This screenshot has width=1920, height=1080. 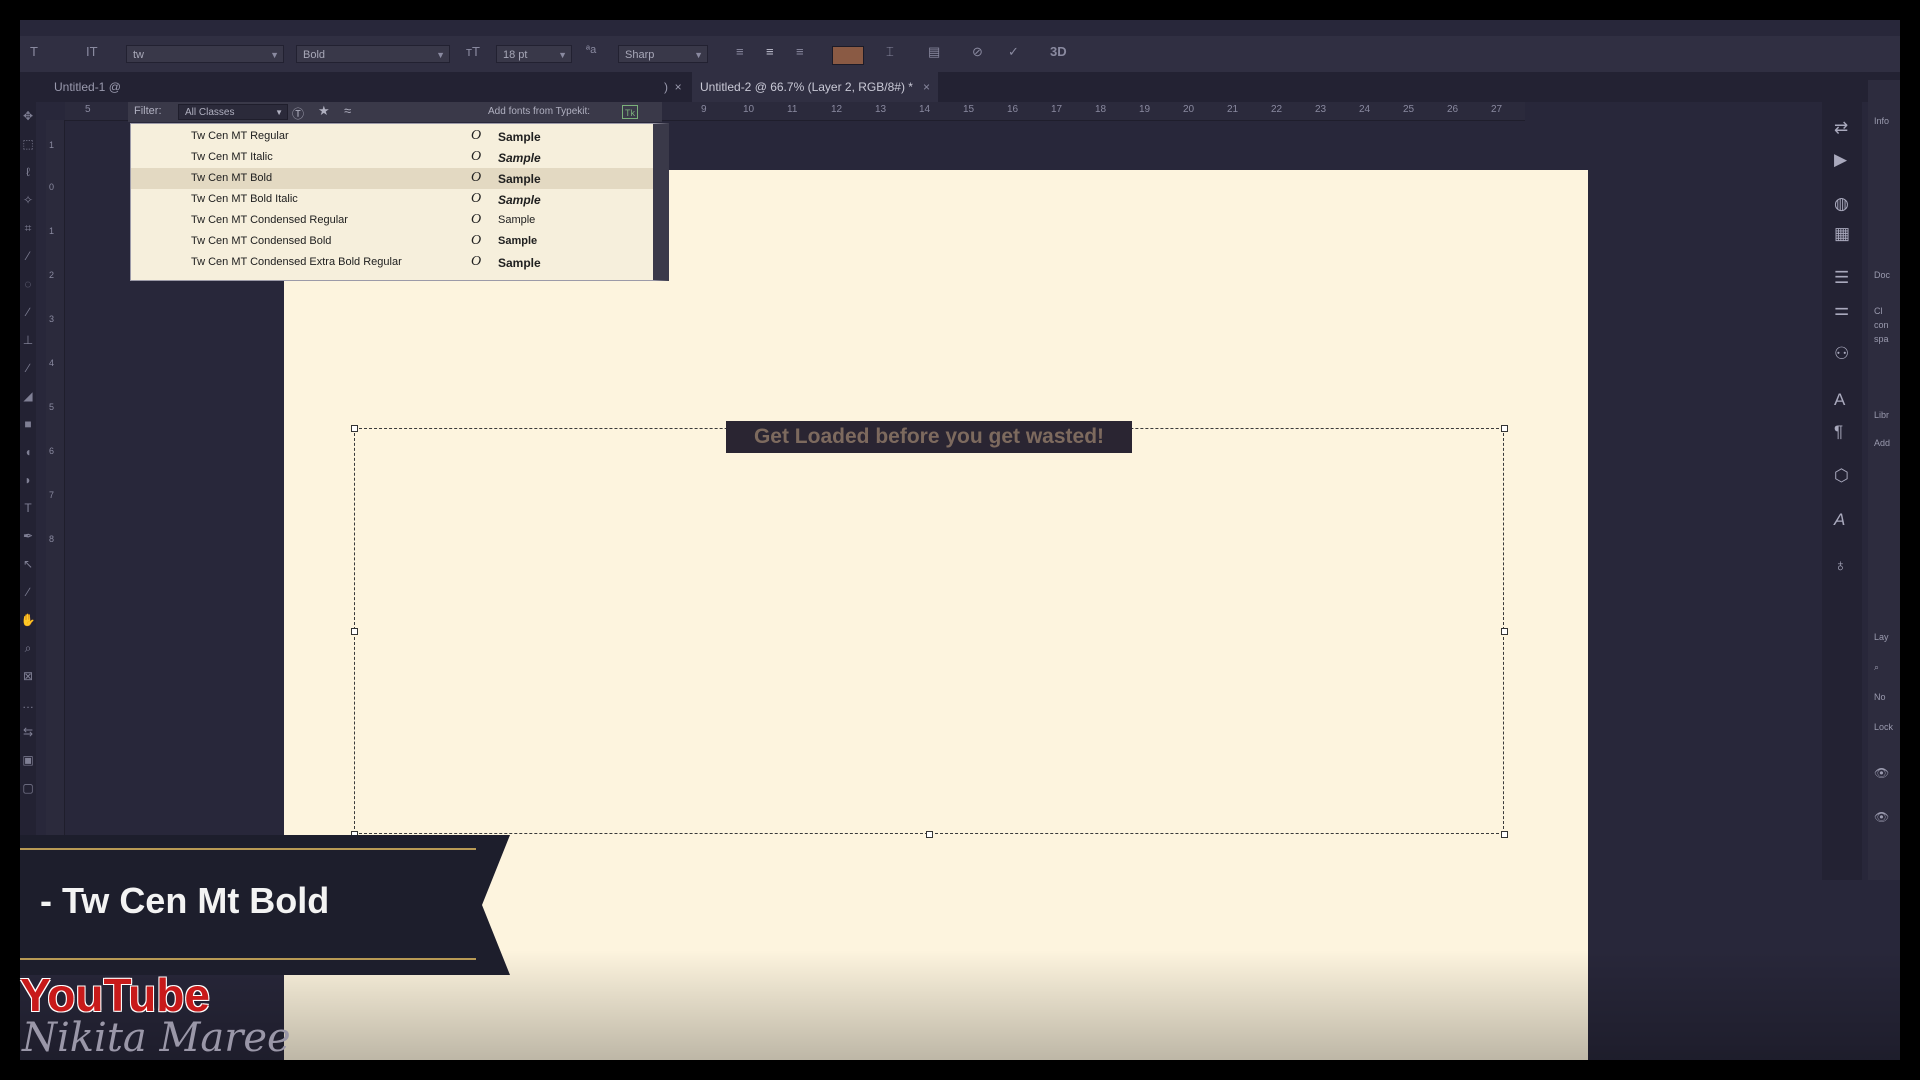 I want to click on tab-untitled-1-close: ) ×, so click(x=673, y=87).